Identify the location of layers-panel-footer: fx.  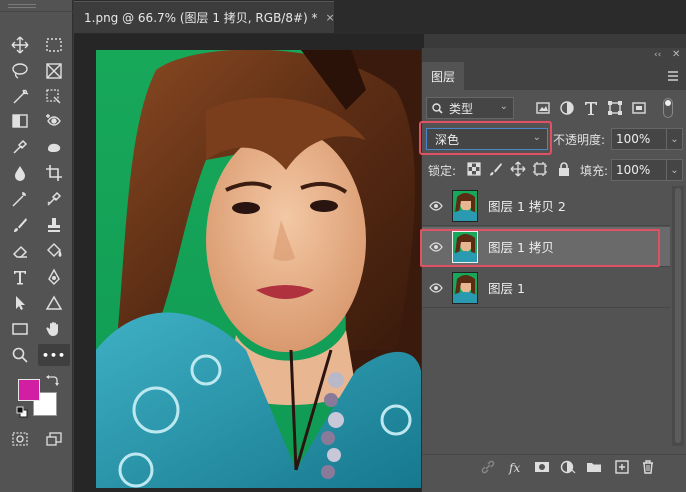
(554, 466).